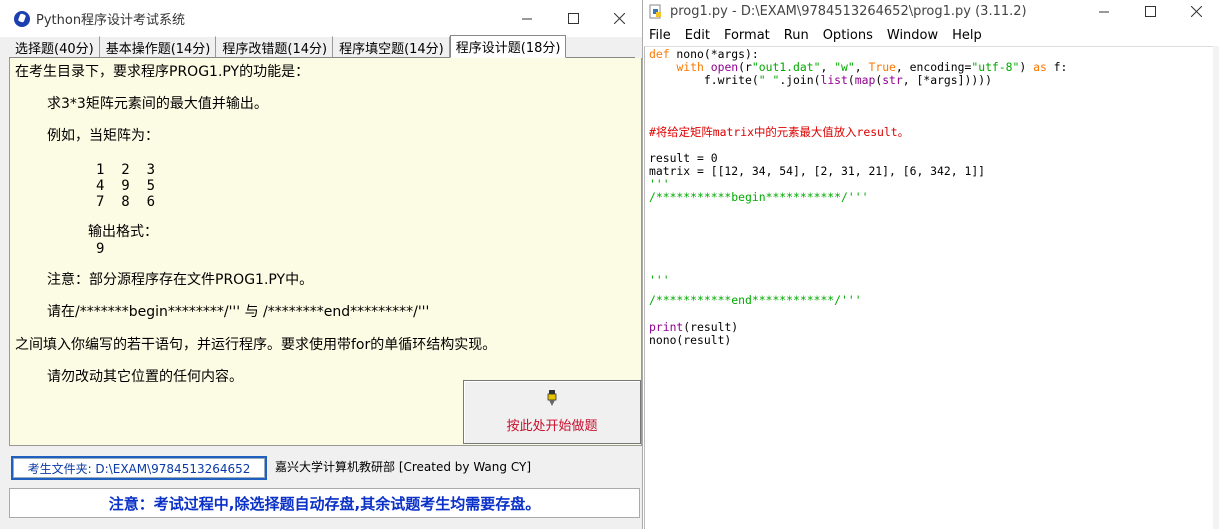 Image resolution: width=1219 pixels, height=529 pixels. I want to click on code-line: /***********begin***********/''', so click(759, 197).